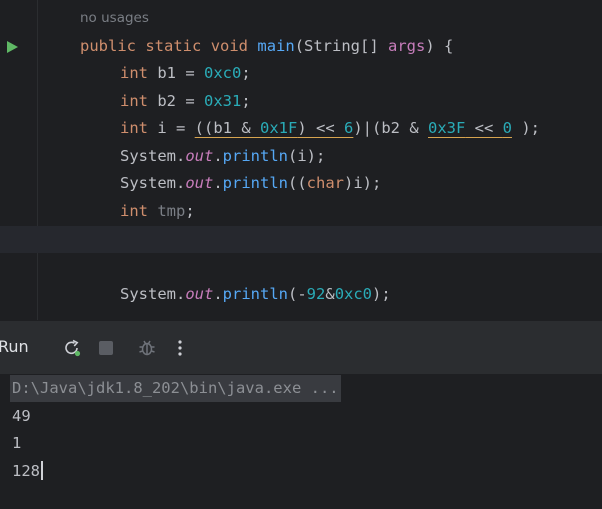 The height and width of the screenshot is (509, 602). What do you see at coordinates (173, 46) in the screenshot?
I see `keyword: static` at bounding box center [173, 46].